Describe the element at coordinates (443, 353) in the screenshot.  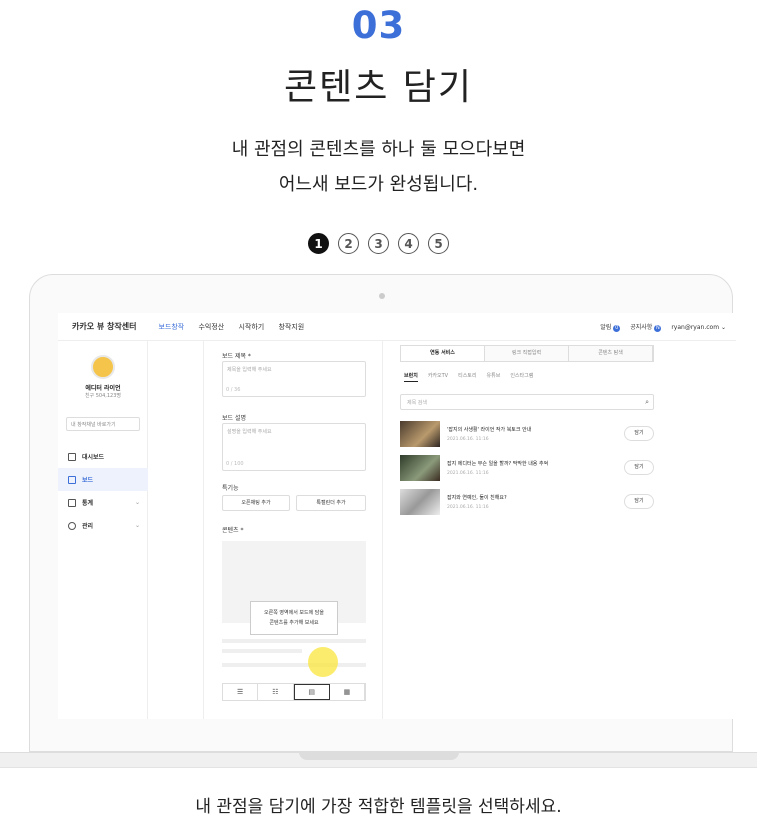
I see `tab-linked-services: 연동 서비스` at that location.